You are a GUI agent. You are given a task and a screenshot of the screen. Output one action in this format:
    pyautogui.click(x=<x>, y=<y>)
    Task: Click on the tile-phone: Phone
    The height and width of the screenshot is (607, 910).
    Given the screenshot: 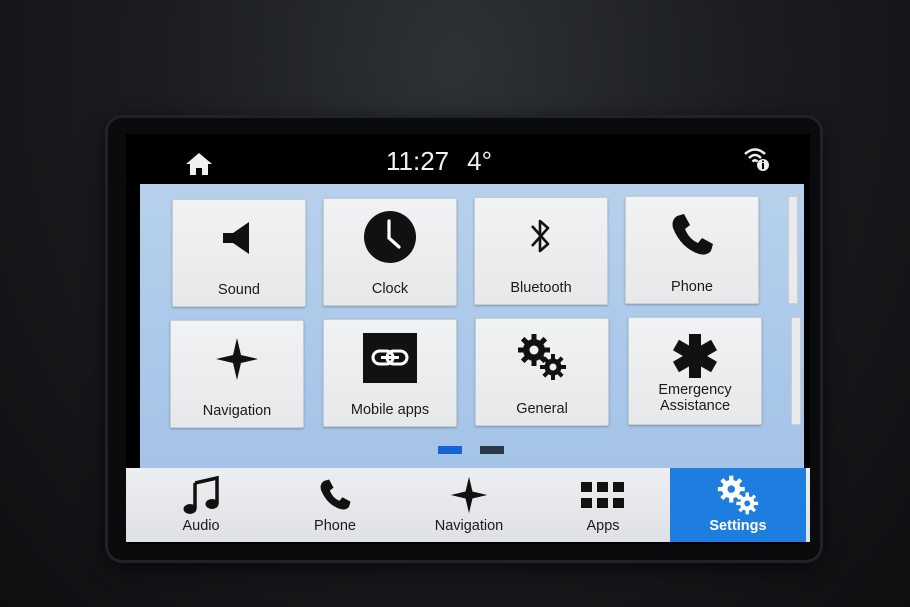 What is the action you would take?
    pyautogui.click(x=692, y=250)
    